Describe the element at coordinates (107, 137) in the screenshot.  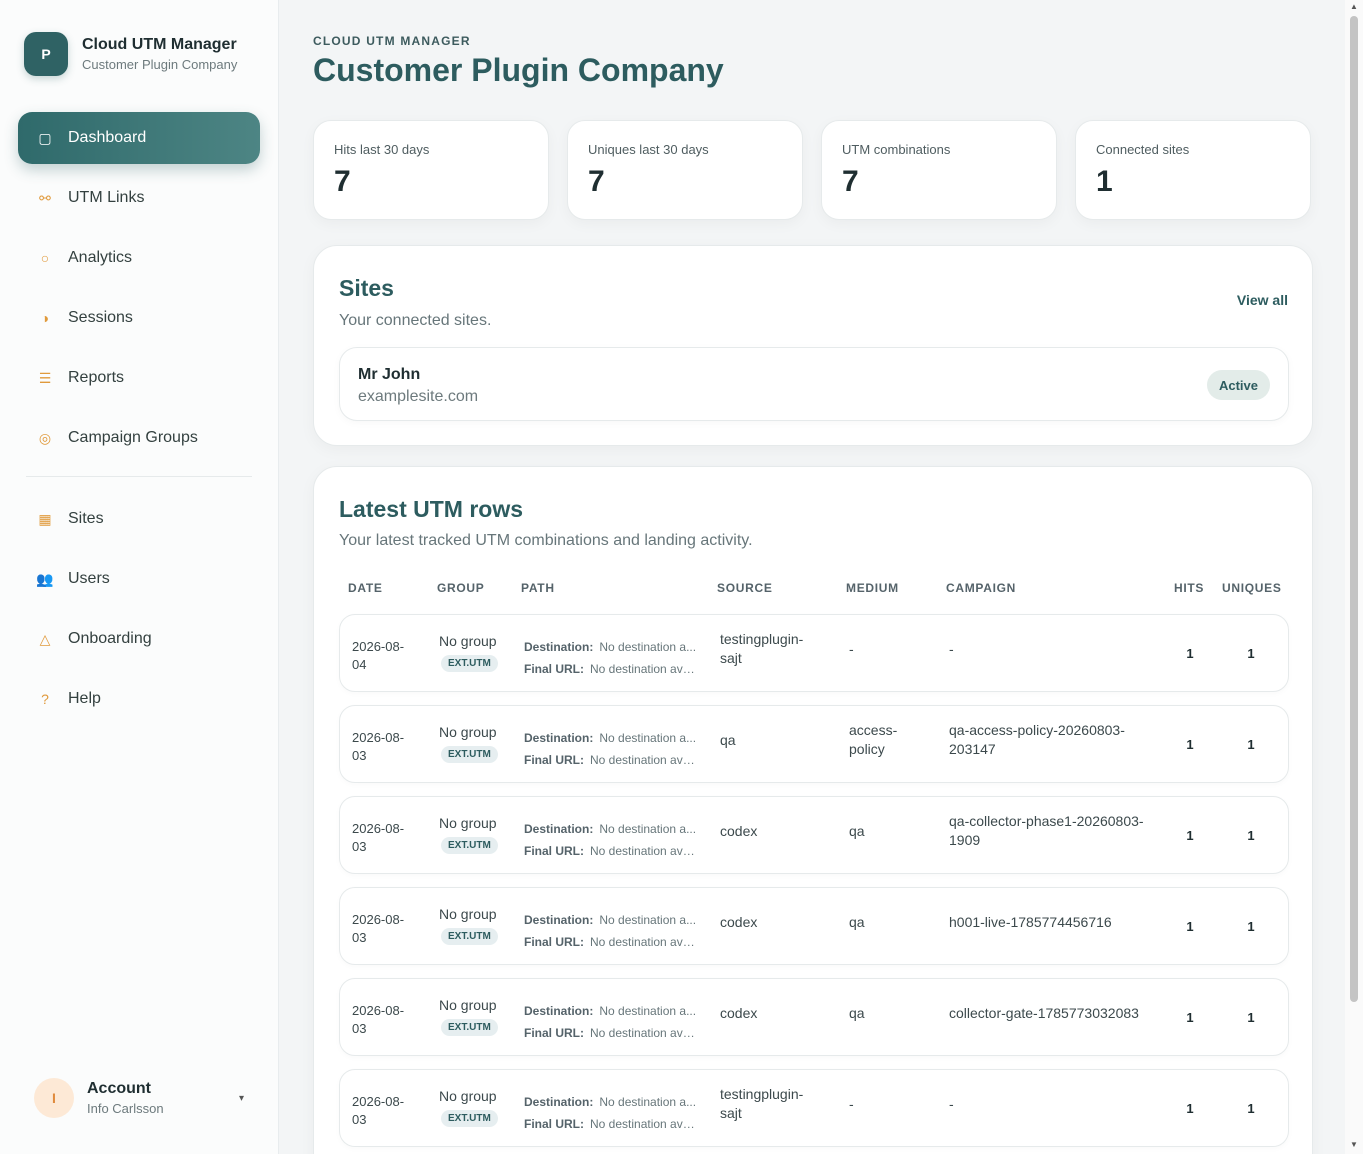
I see `sidebar-item-label: Dashboard` at that location.